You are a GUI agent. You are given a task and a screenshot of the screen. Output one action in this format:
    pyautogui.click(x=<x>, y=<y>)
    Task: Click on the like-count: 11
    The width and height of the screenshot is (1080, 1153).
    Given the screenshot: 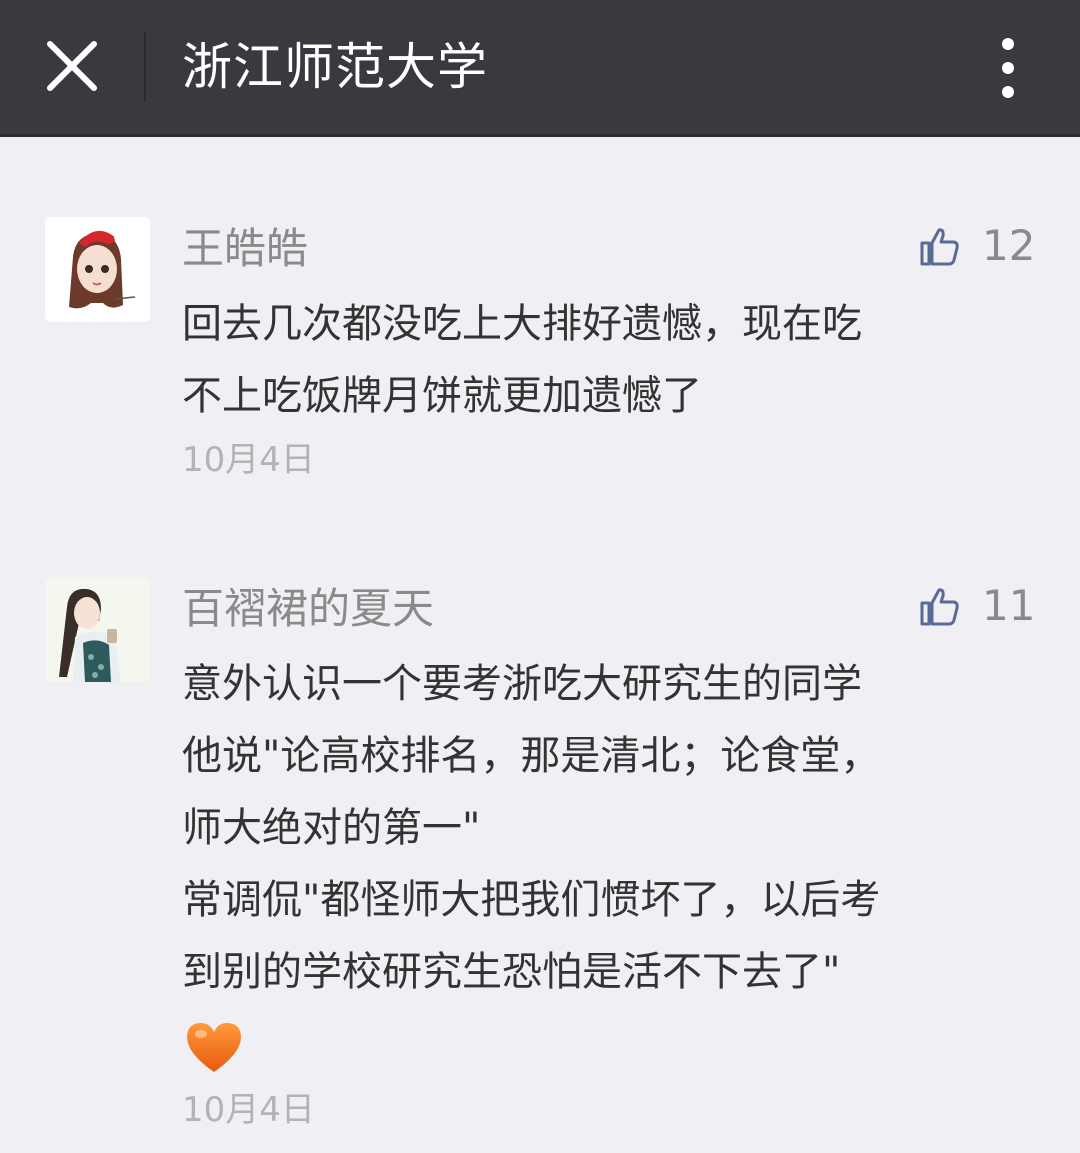 What is the action you would take?
    pyautogui.click(x=1009, y=605)
    